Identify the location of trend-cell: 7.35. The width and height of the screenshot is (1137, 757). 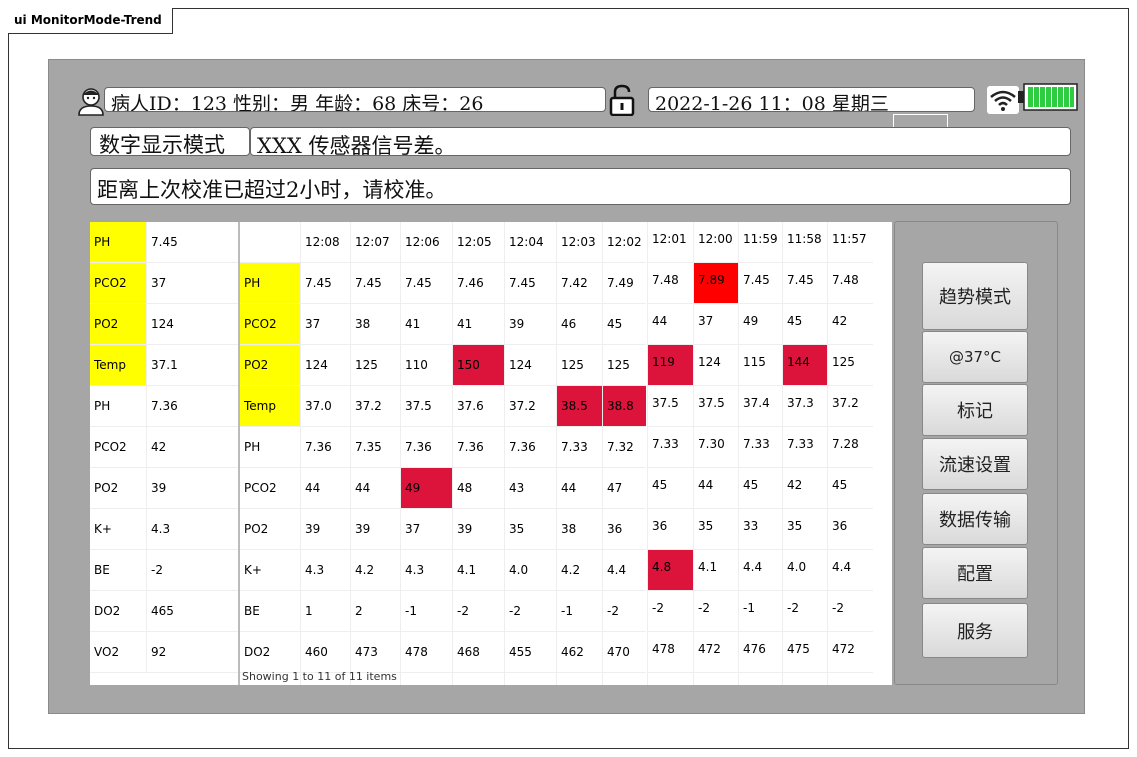
(375, 447).